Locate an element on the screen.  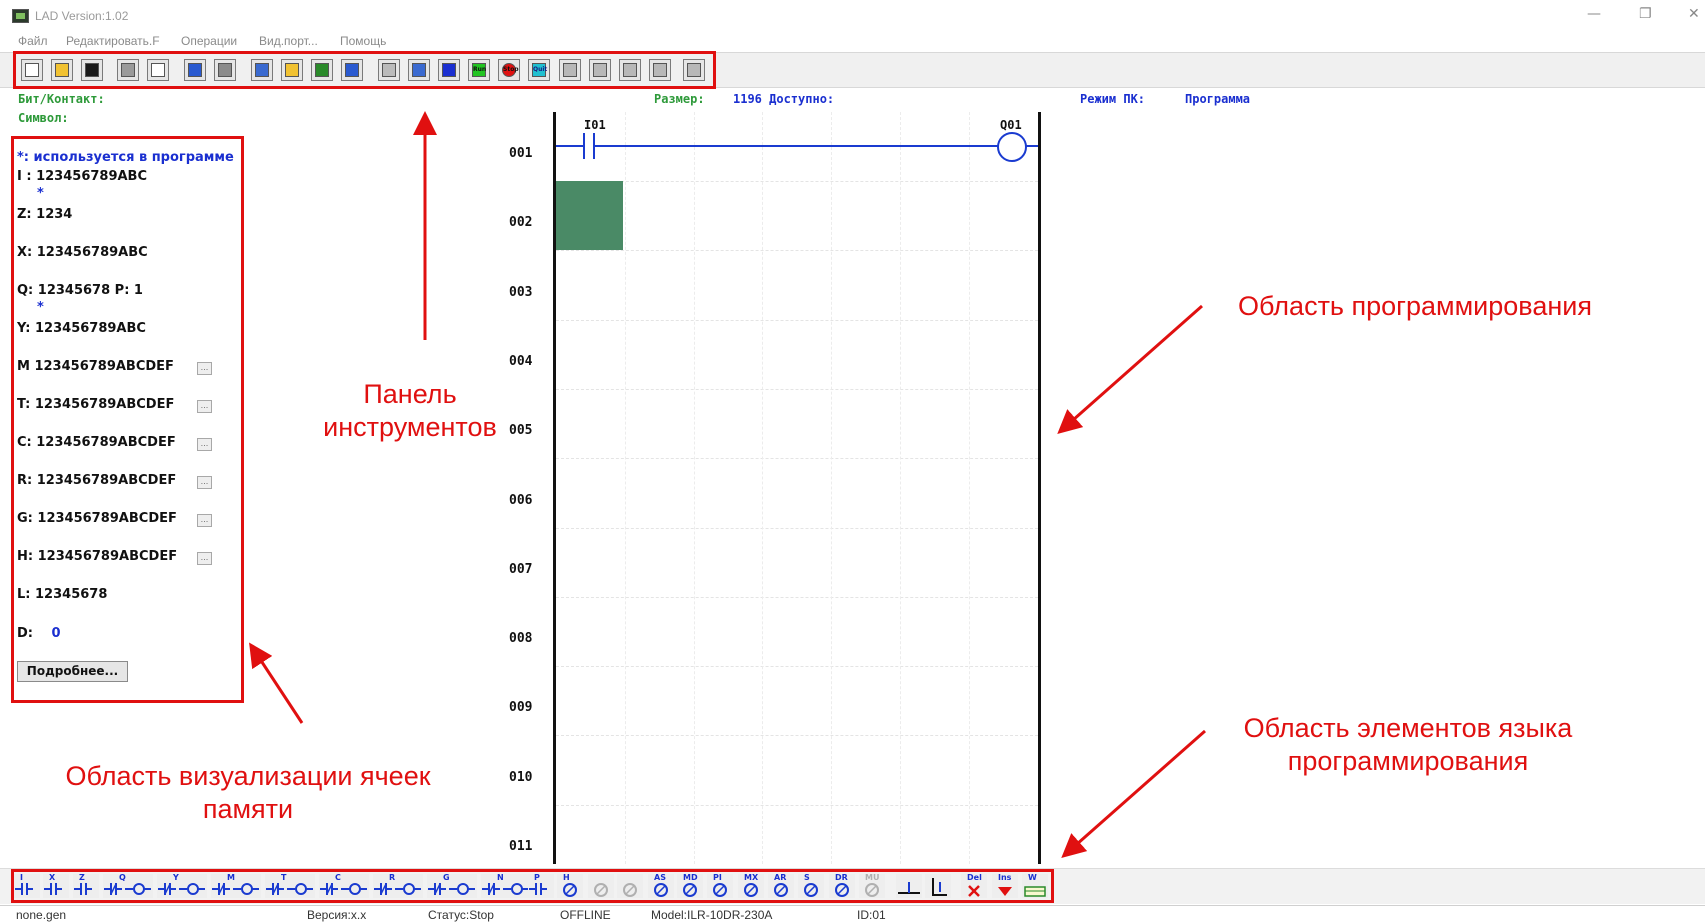
contact-i01-right-bar is located at coordinates (594, 146).